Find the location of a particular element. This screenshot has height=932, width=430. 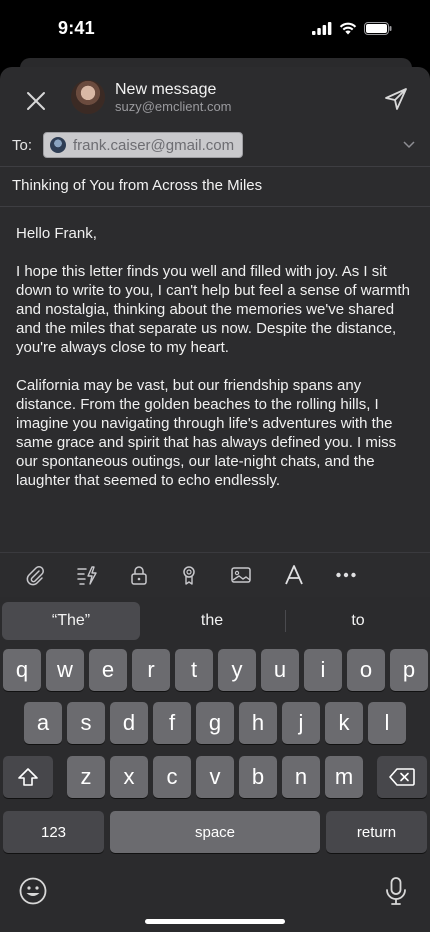

suggestion-divider is located at coordinates (285, 621).